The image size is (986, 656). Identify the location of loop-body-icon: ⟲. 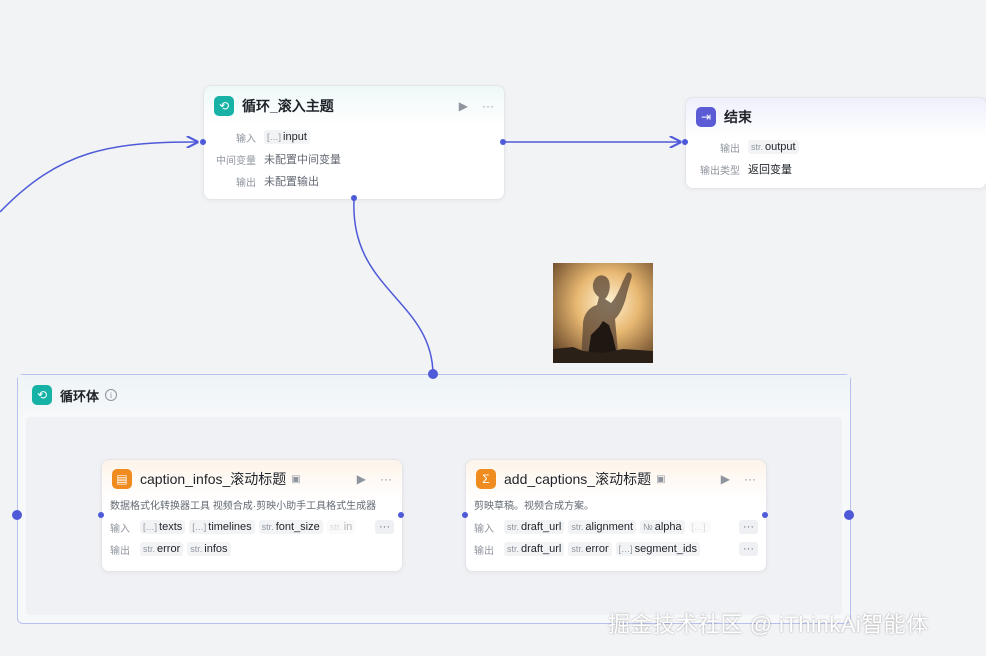
(42, 395).